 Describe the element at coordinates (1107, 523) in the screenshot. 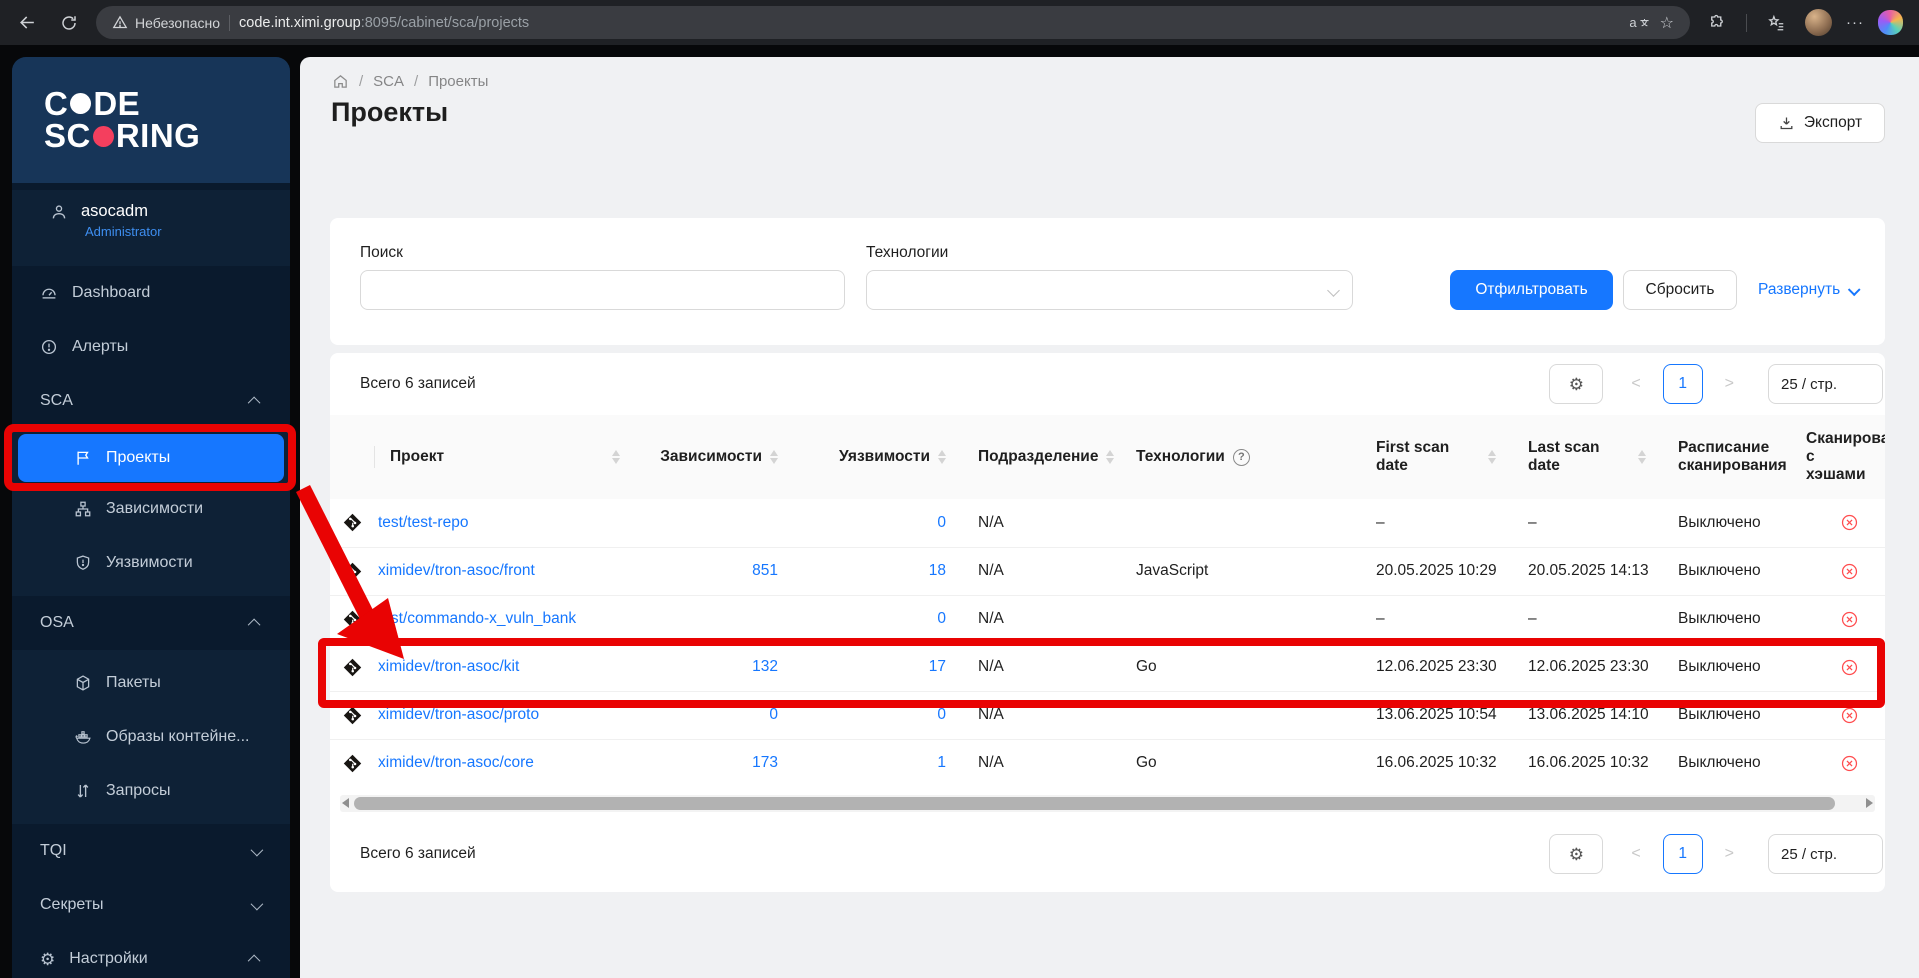

I see `table-row: test/test-repo 0 N/A – – Выключено` at that location.